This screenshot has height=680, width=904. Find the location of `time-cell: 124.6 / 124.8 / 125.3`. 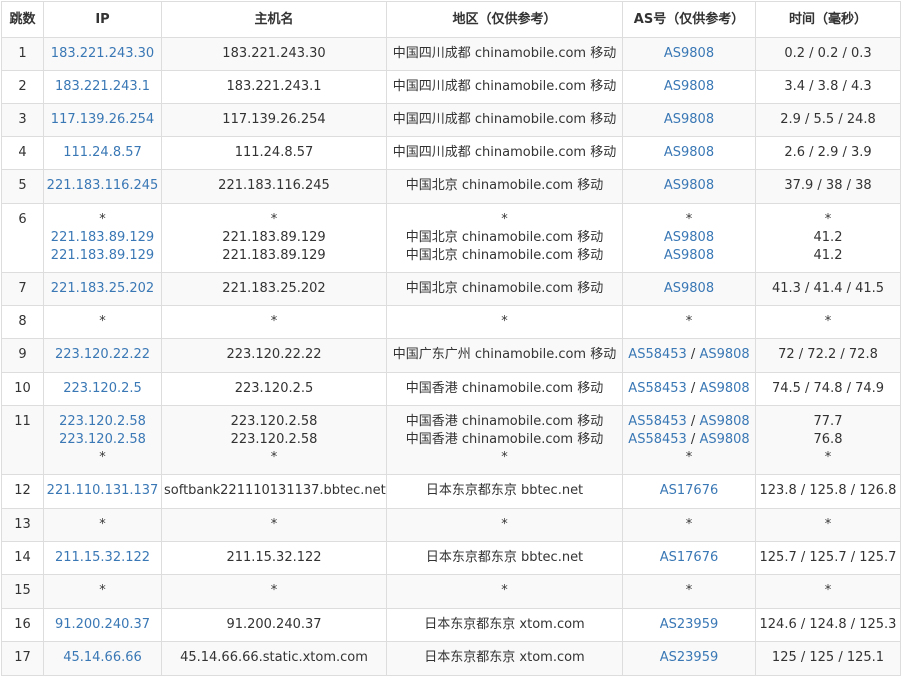

time-cell: 124.6 / 124.8 / 125.3 is located at coordinates (828, 625).